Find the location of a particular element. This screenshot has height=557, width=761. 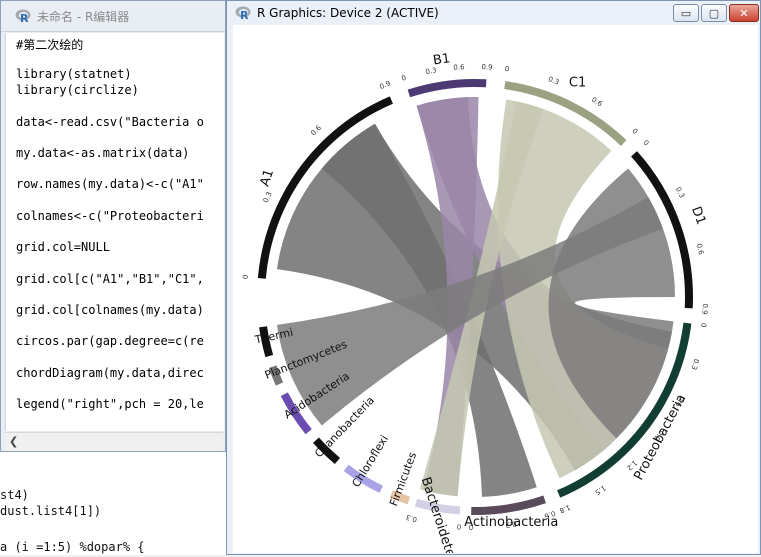

tick-label: 1.5 is located at coordinates (600, 490).